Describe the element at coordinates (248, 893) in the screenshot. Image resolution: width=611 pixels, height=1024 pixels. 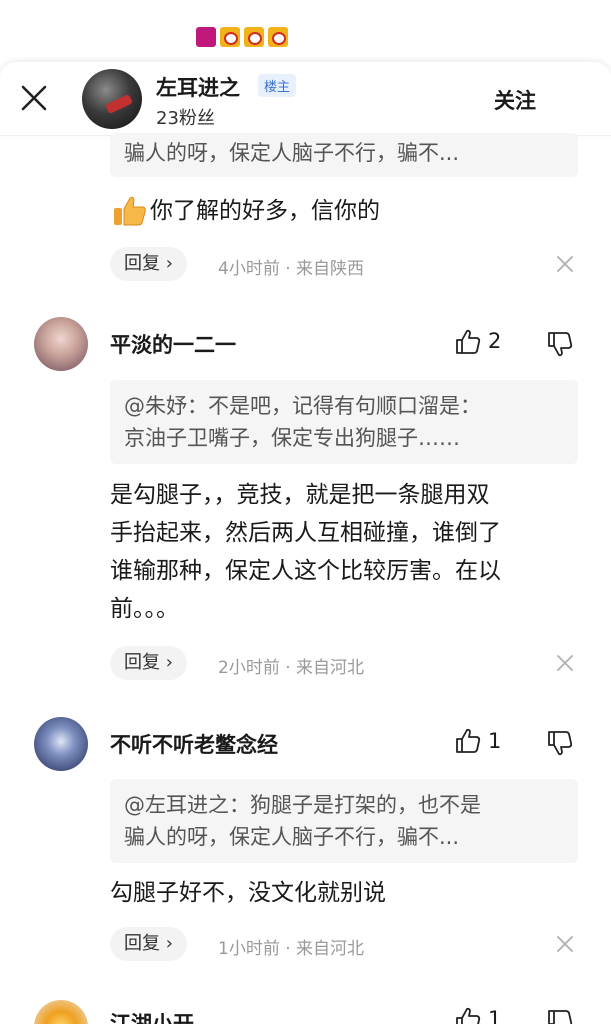
I see `comment-text: 勾腿子好不，没文化就别说` at that location.